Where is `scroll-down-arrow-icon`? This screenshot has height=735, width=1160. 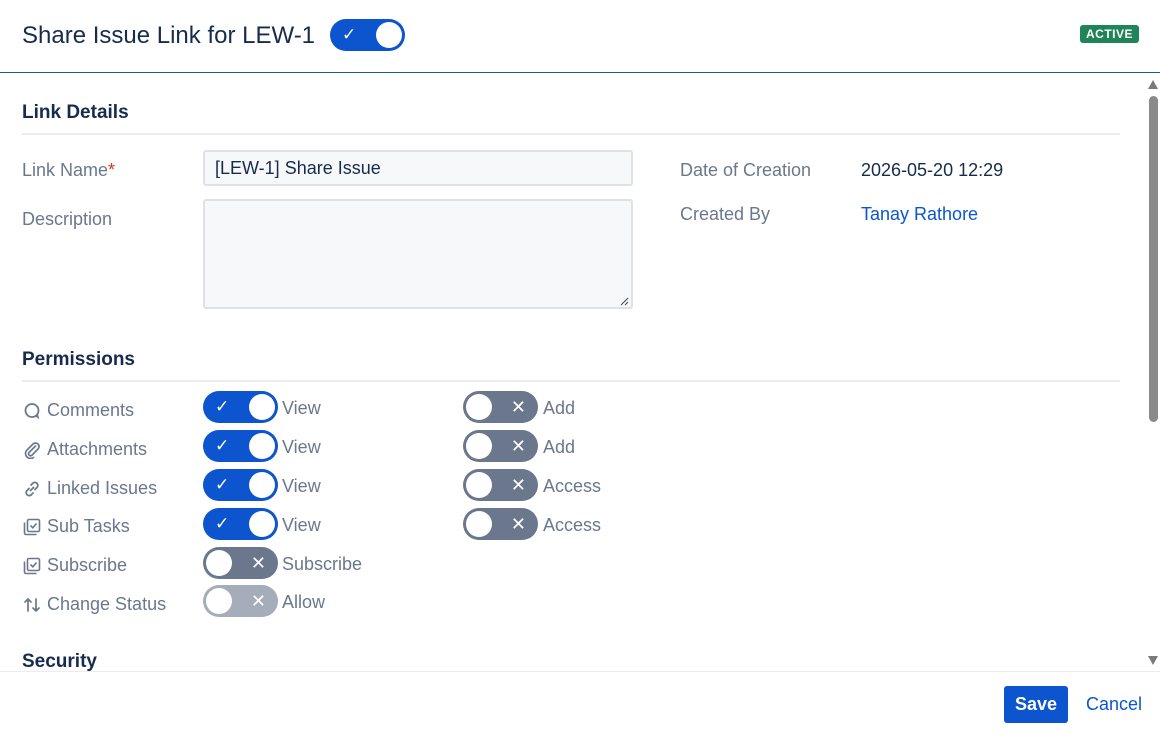
scroll-down-arrow-icon is located at coordinates (1153, 660).